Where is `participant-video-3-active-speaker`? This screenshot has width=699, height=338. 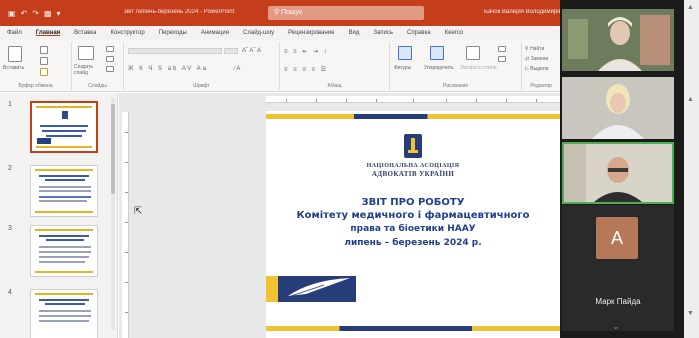
participant-video-3-active-speaker is located at coordinates (618, 173).